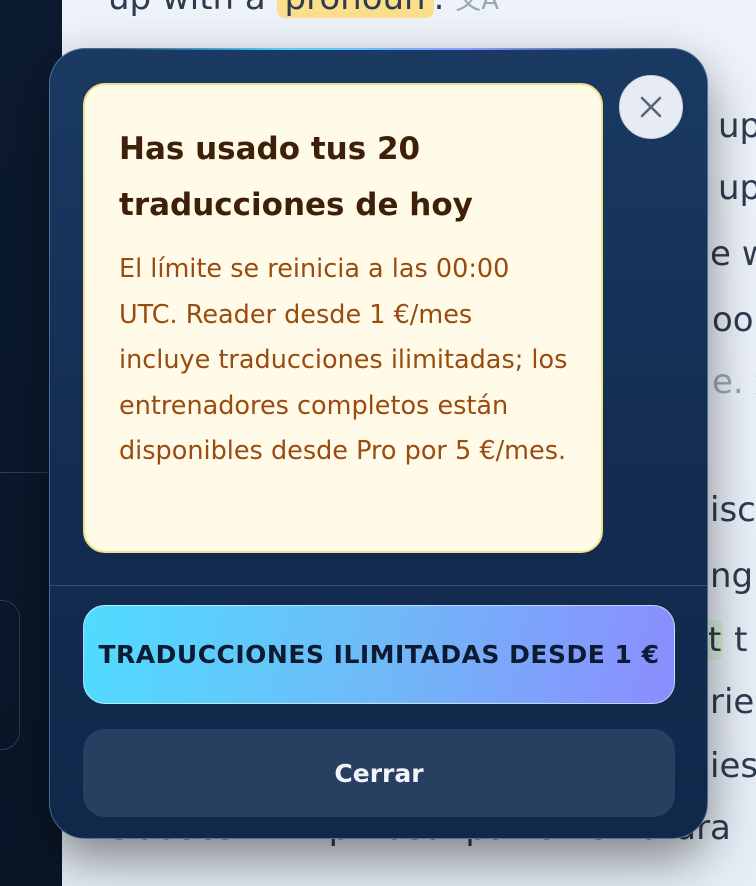 This screenshot has width=756, height=886. I want to click on close-icon, so click(651, 107).